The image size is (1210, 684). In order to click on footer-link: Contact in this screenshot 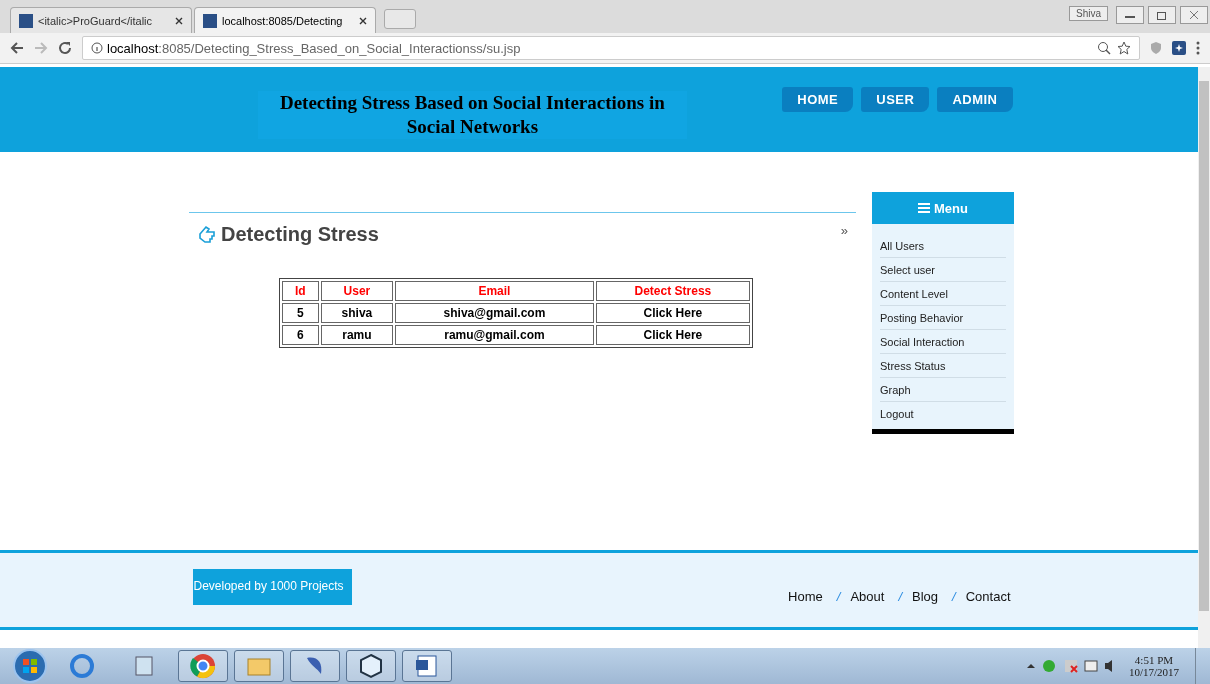, I will do `click(988, 596)`.